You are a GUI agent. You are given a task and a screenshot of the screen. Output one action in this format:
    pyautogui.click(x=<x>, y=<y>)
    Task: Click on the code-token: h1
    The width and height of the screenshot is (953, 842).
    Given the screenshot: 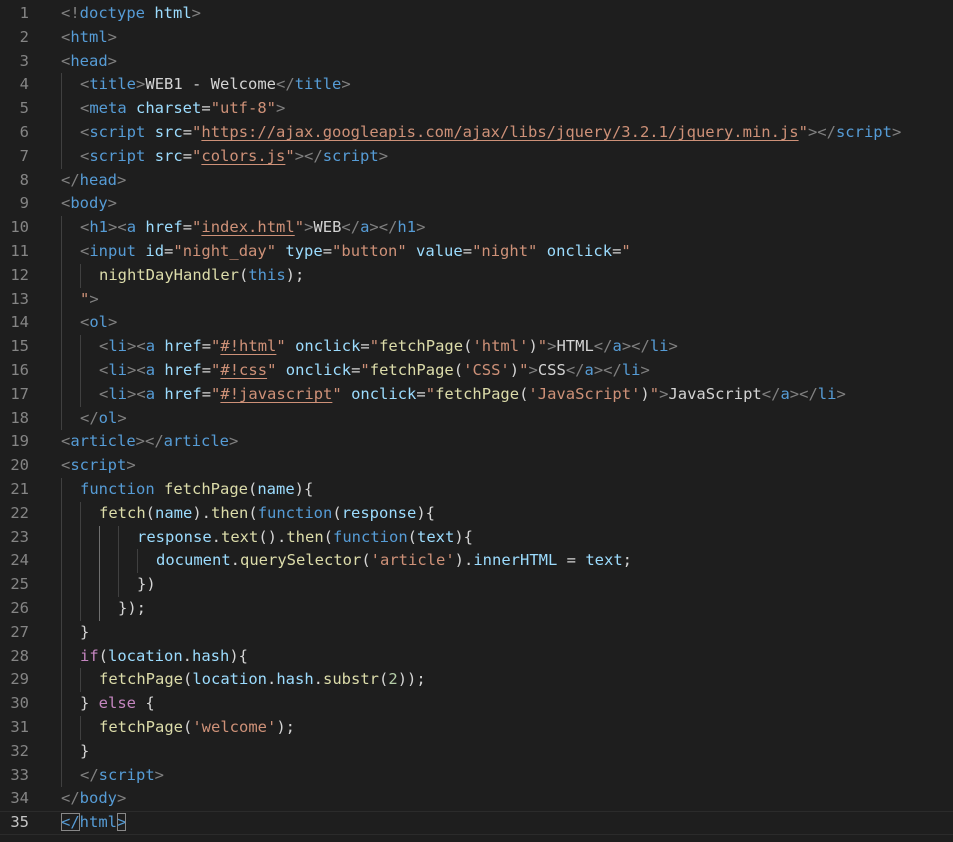 What is the action you would take?
    pyautogui.click(x=407, y=227)
    